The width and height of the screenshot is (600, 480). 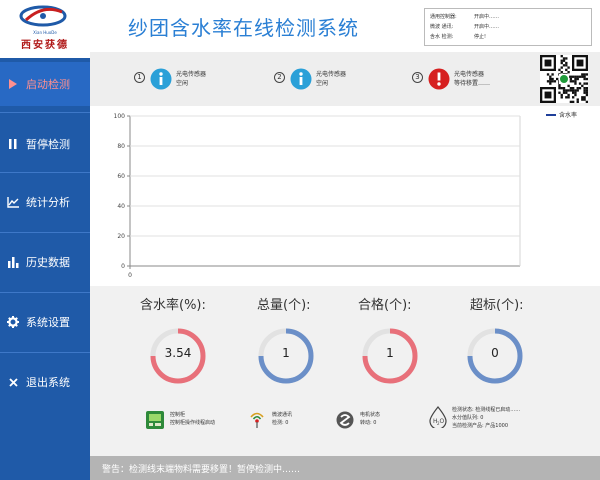 What do you see at coordinates (442, 421) in the screenshot?
I see `svg-text: O` at bounding box center [442, 421].